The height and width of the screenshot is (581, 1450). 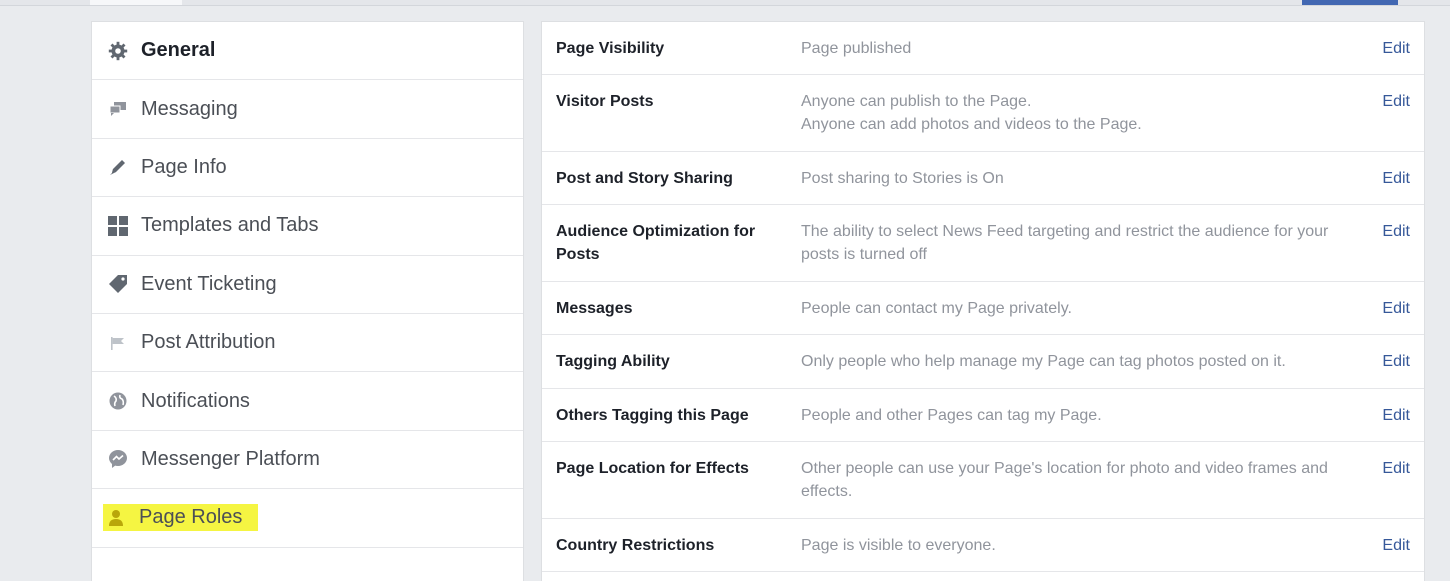 I want to click on gear-icon, so click(x=118, y=51).